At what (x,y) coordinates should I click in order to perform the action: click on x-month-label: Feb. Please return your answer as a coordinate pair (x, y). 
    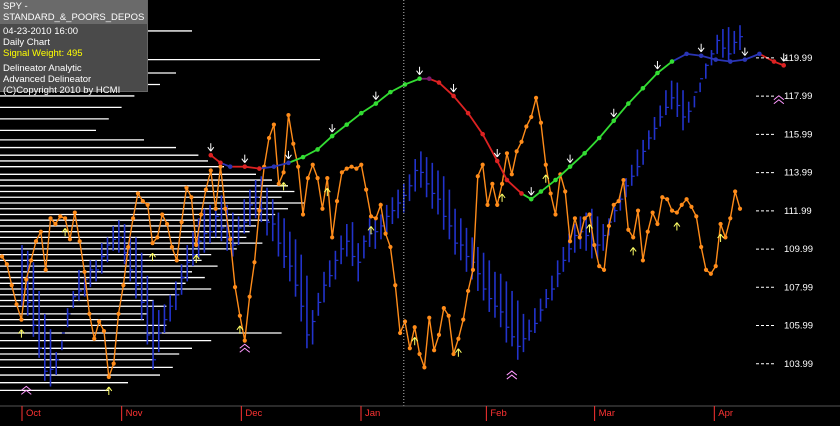
    Looking at the image, I should click on (498, 413).